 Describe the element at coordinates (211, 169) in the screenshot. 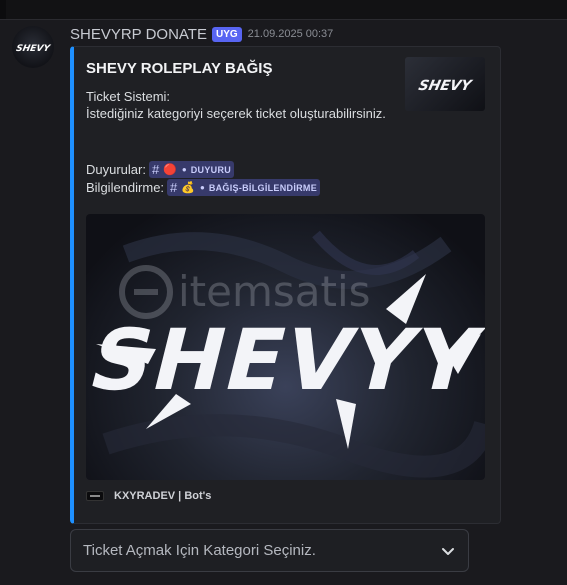

I see `channel-name: DUYURU` at that location.